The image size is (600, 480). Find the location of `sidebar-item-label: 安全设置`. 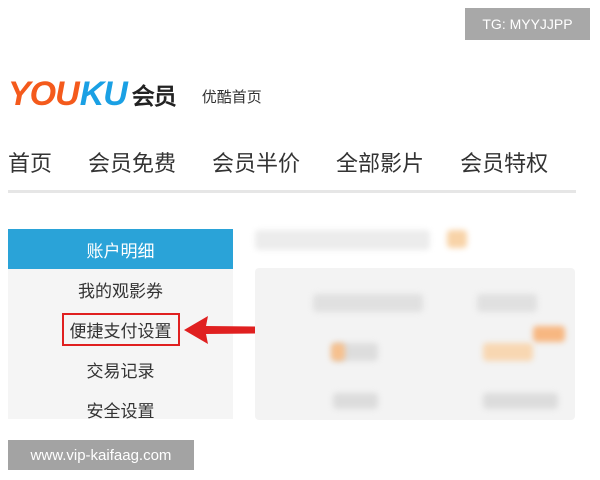

sidebar-item-label: 安全设置 is located at coordinates (120, 411).